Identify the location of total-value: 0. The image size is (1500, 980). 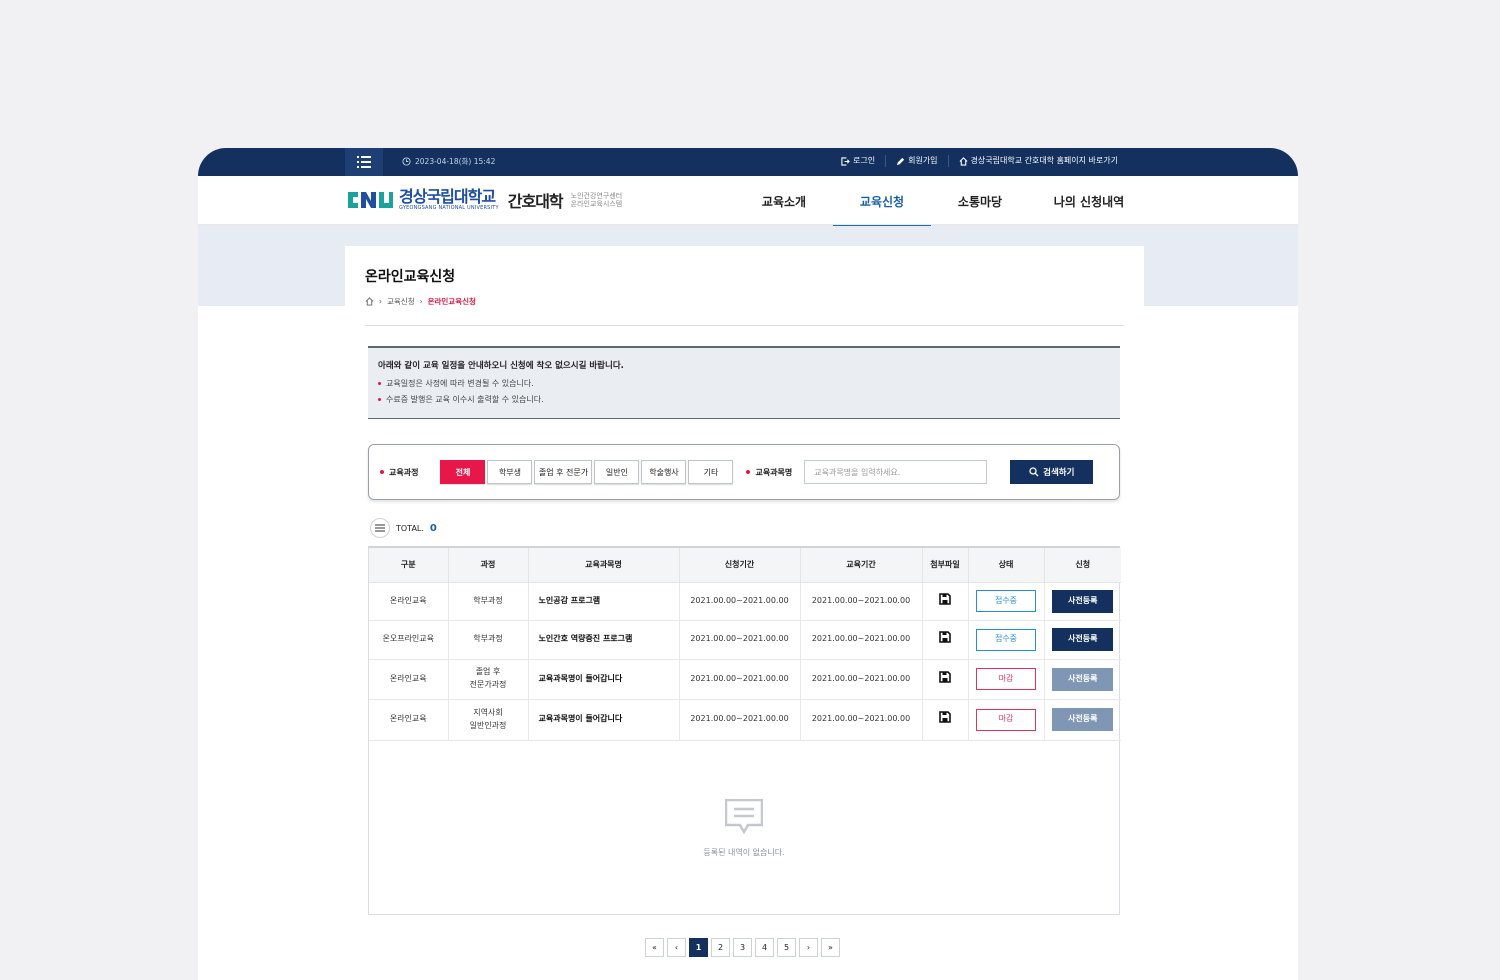
(433, 528).